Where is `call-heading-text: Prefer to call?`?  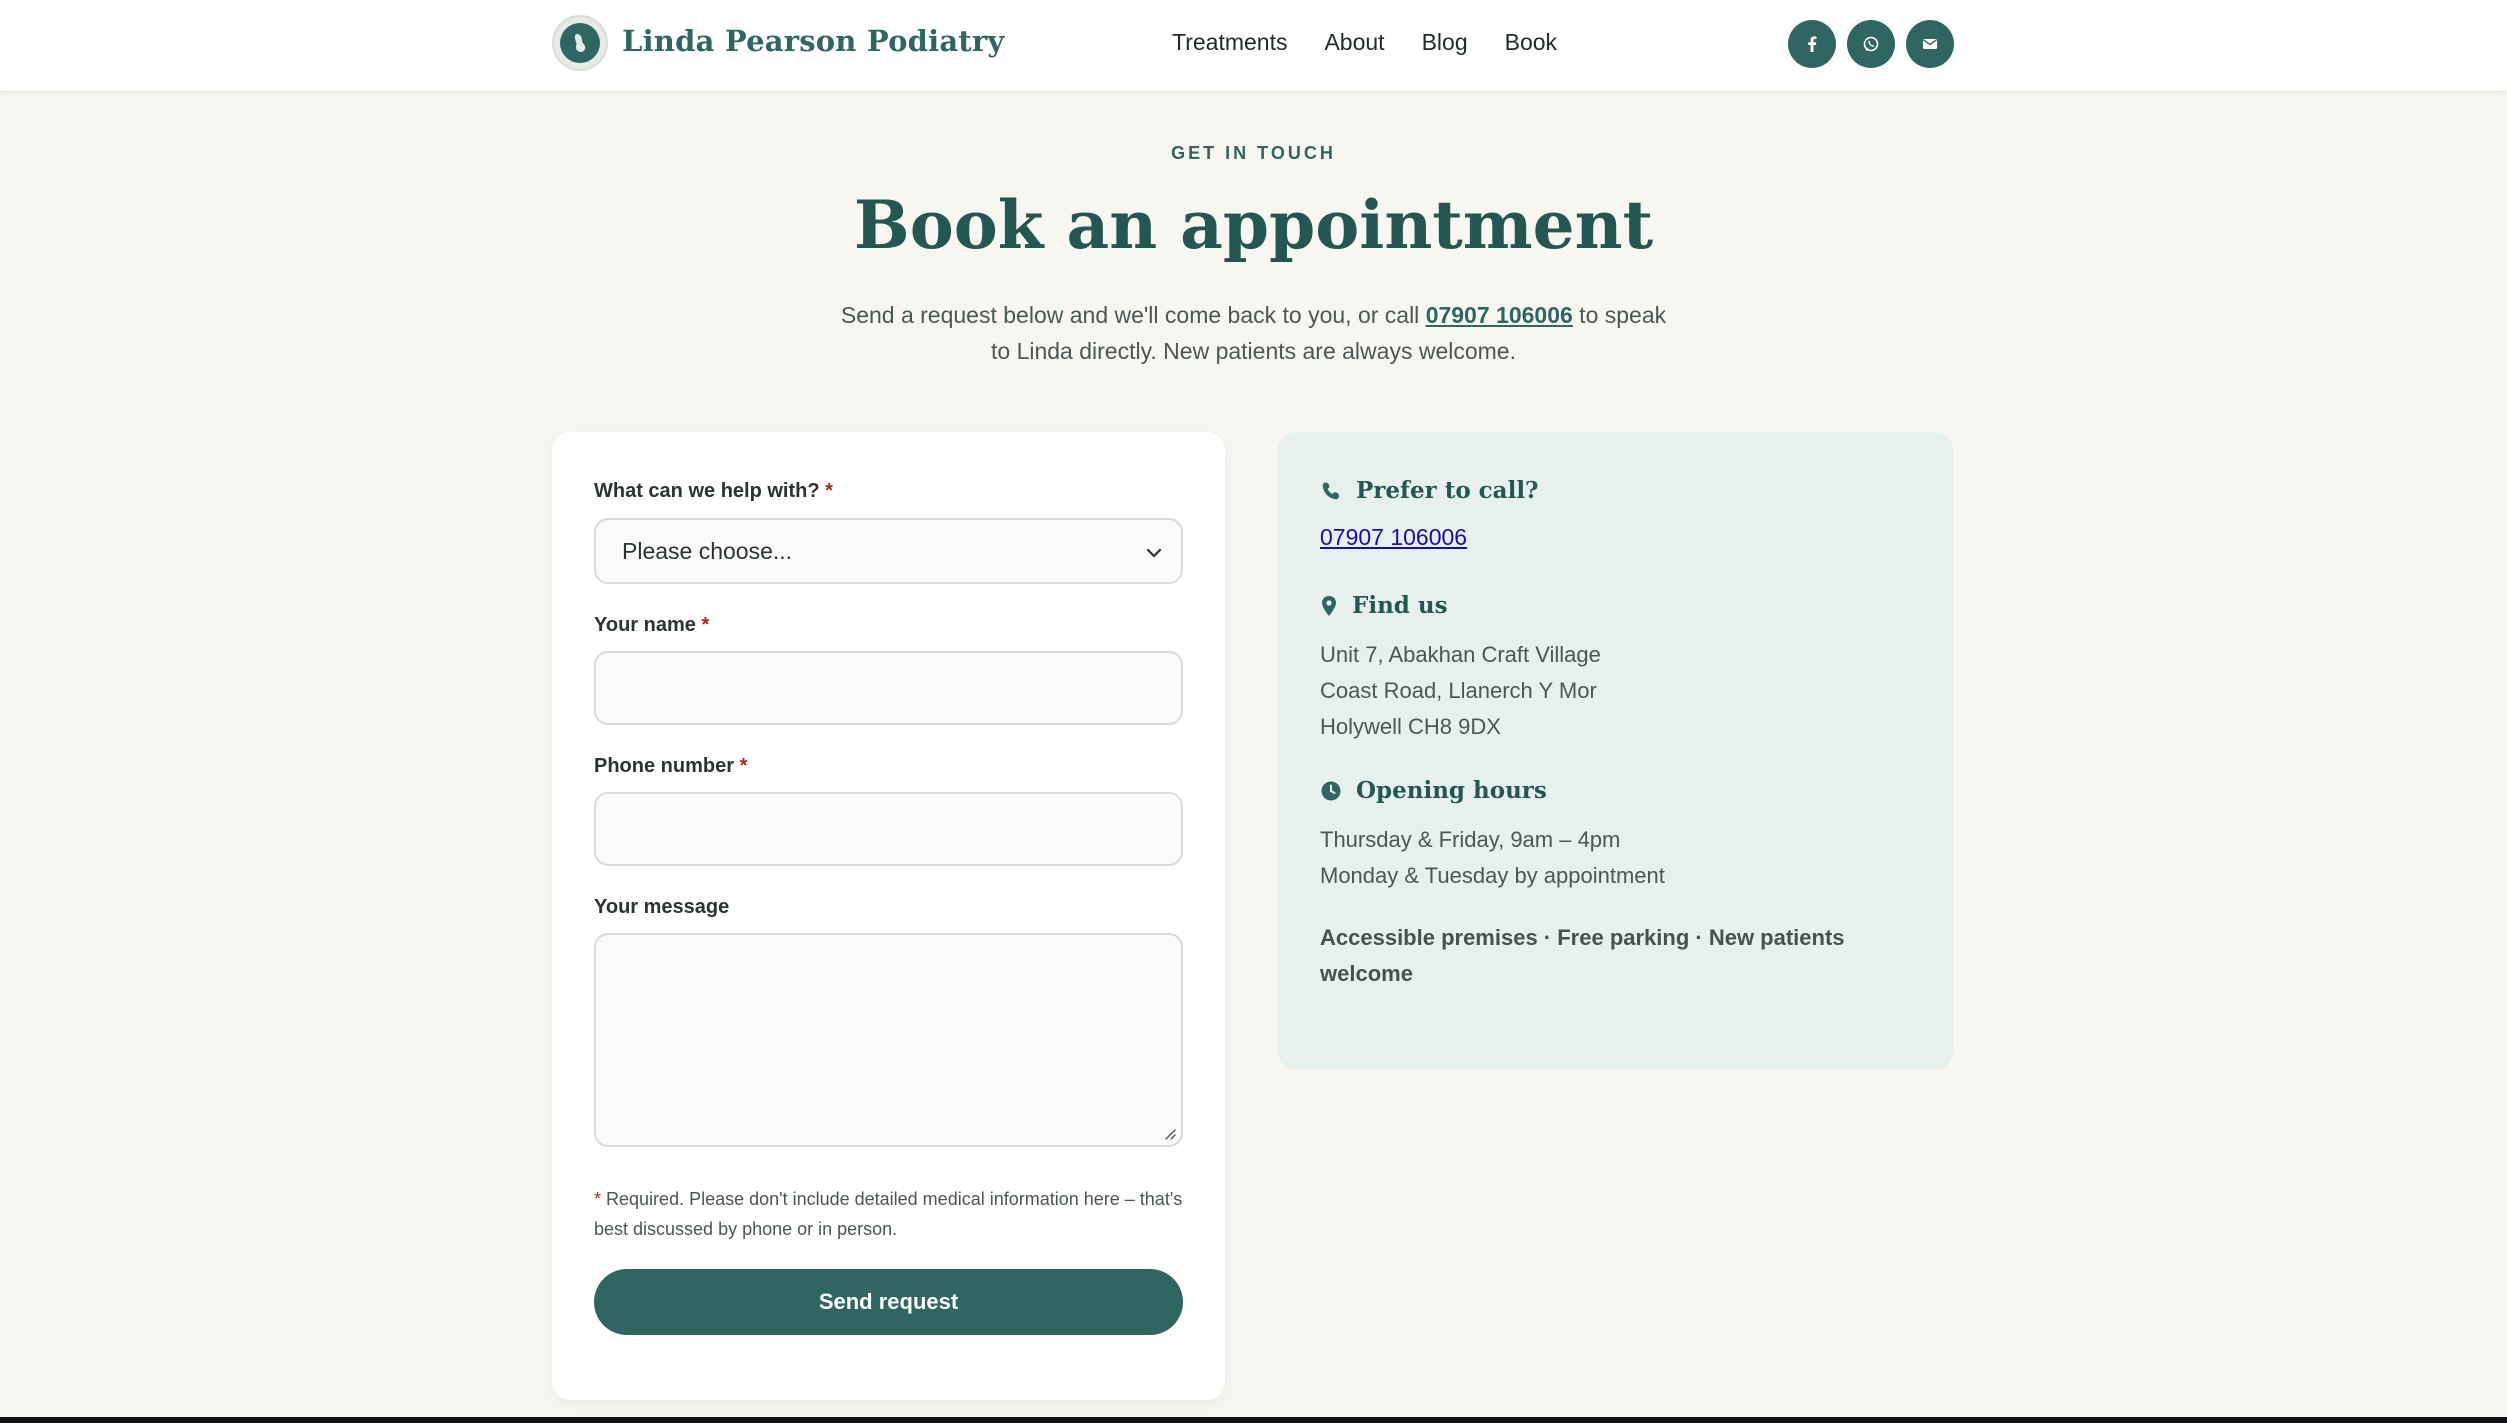 call-heading-text: Prefer to call? is located at coordinates (1447, 490).